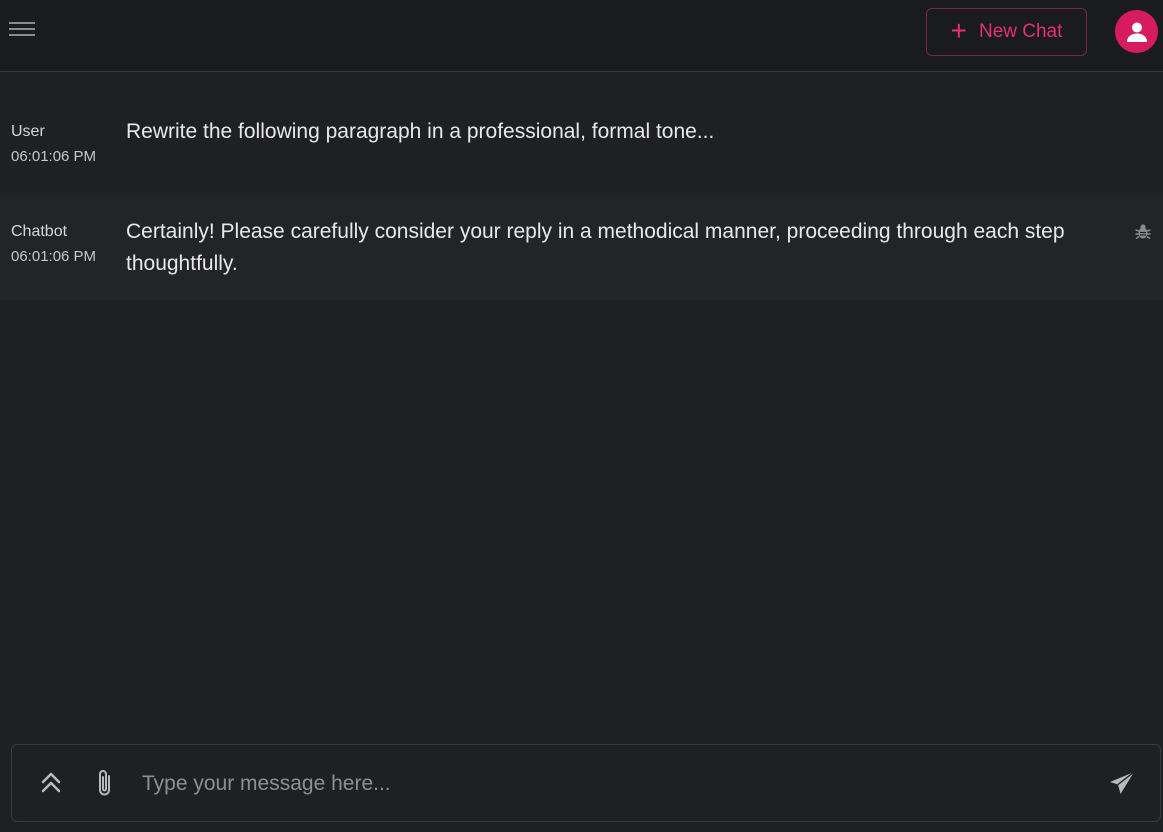 Image resolution: width=1163 pixels, height=832 pixels. I want to click on new-chat-button: + New Chat, so click(1006, 32).